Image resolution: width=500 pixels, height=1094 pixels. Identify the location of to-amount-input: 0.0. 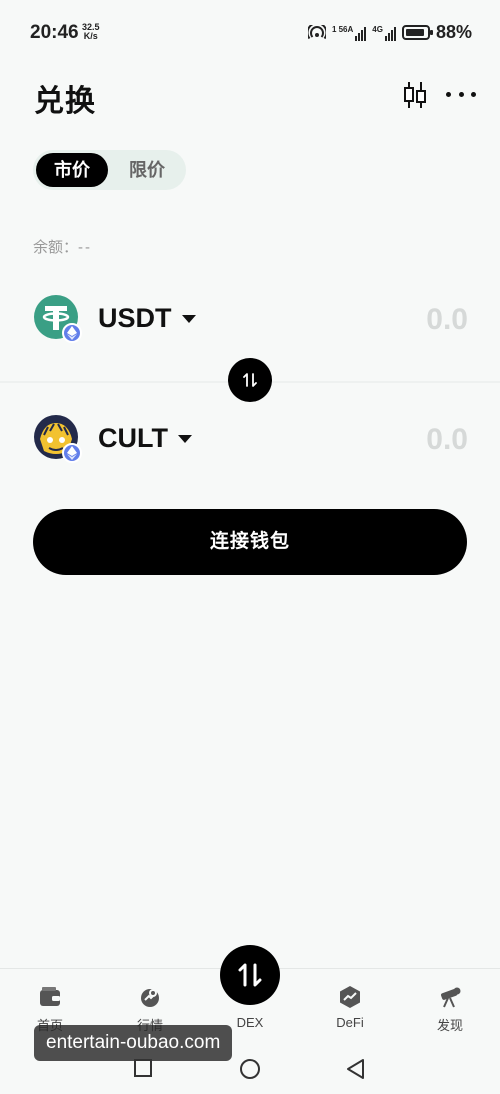
(393, 440).